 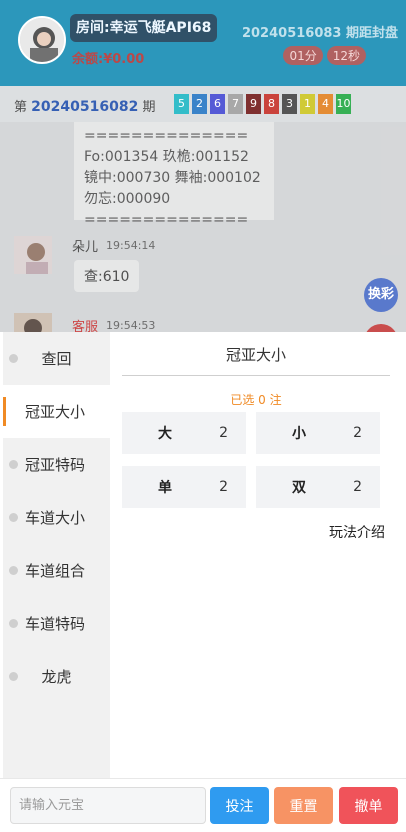 I want to click on bet-option-even: 双 2, so click(x=318, y=487).